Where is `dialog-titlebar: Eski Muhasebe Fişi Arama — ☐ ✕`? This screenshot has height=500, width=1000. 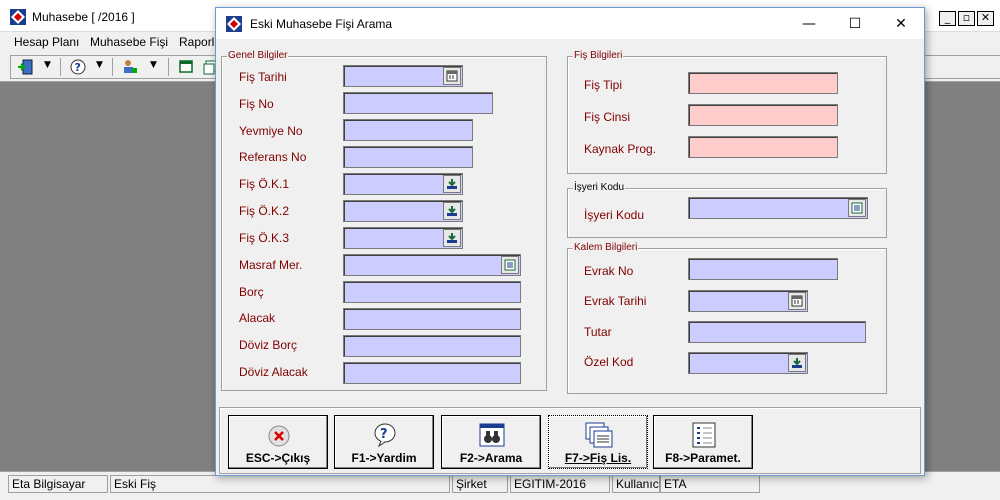
dialog-titlebar: Eski Muhasebe Fişi Arama — ☐ ✕ is located at coordinates (570, 23).